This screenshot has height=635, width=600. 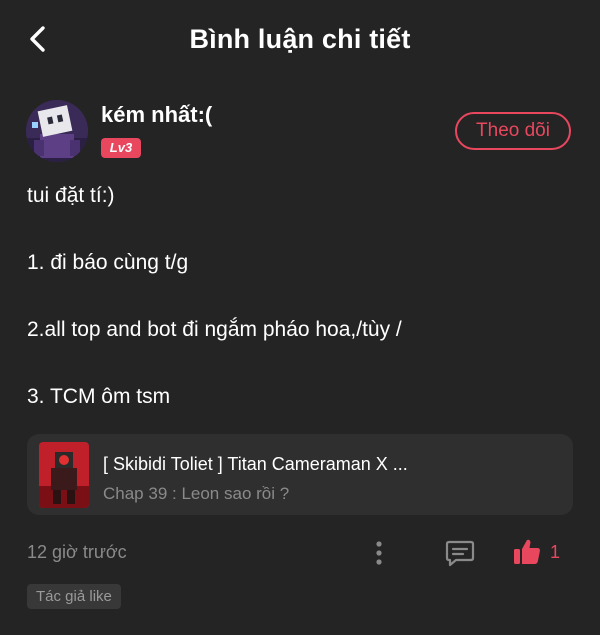 What do you see at coordinates (108, 262) in the screenshot?
I see `comment-line: 1. đi báo cùng t/g` at bounding box center [108, 262].